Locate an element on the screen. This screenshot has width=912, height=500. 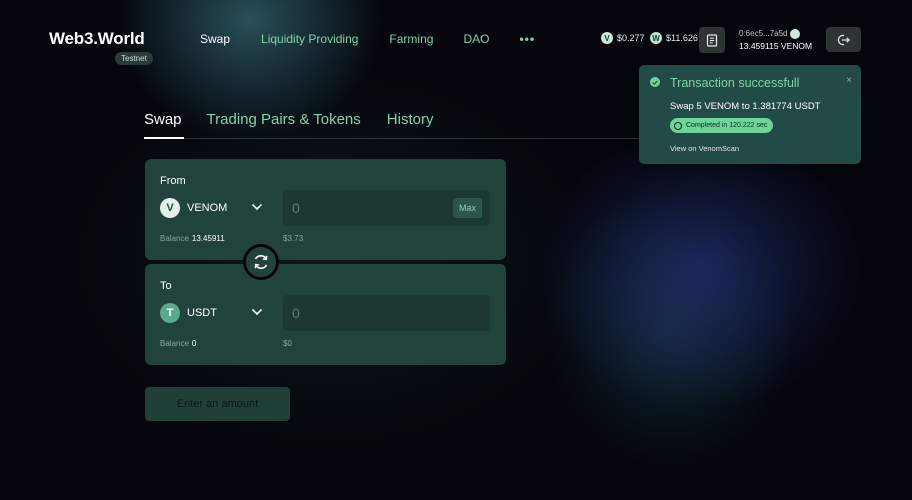
to-card: To T USDT 0 Balance 0 $0 is located at coordinates (325, 314).